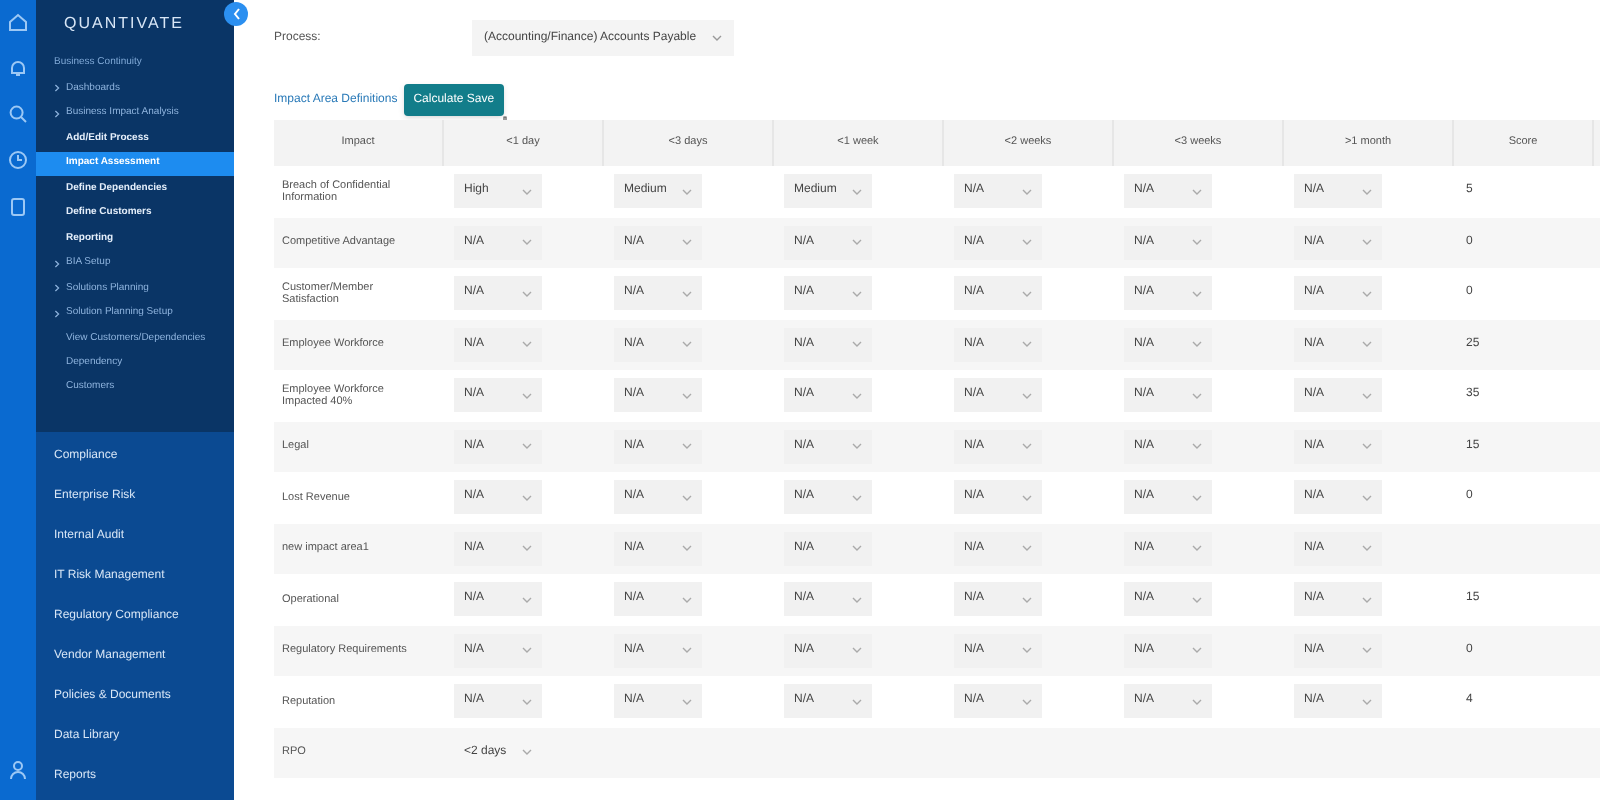 The width and height of the screenshot is (1600, 800). Describe the element at coordinates (124, 24) in the screenshot. I see `brand-logo: QUANTIVATE` at that location.